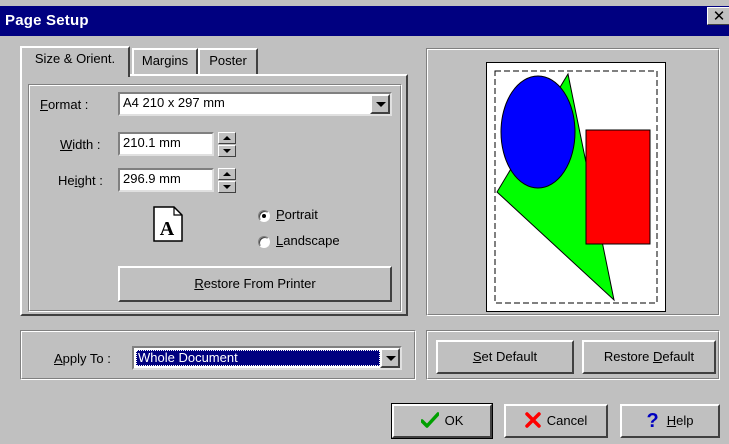 The width and height of the screenshot is (729, 444). I want to click on ok-button: OK, so click(442, 421).